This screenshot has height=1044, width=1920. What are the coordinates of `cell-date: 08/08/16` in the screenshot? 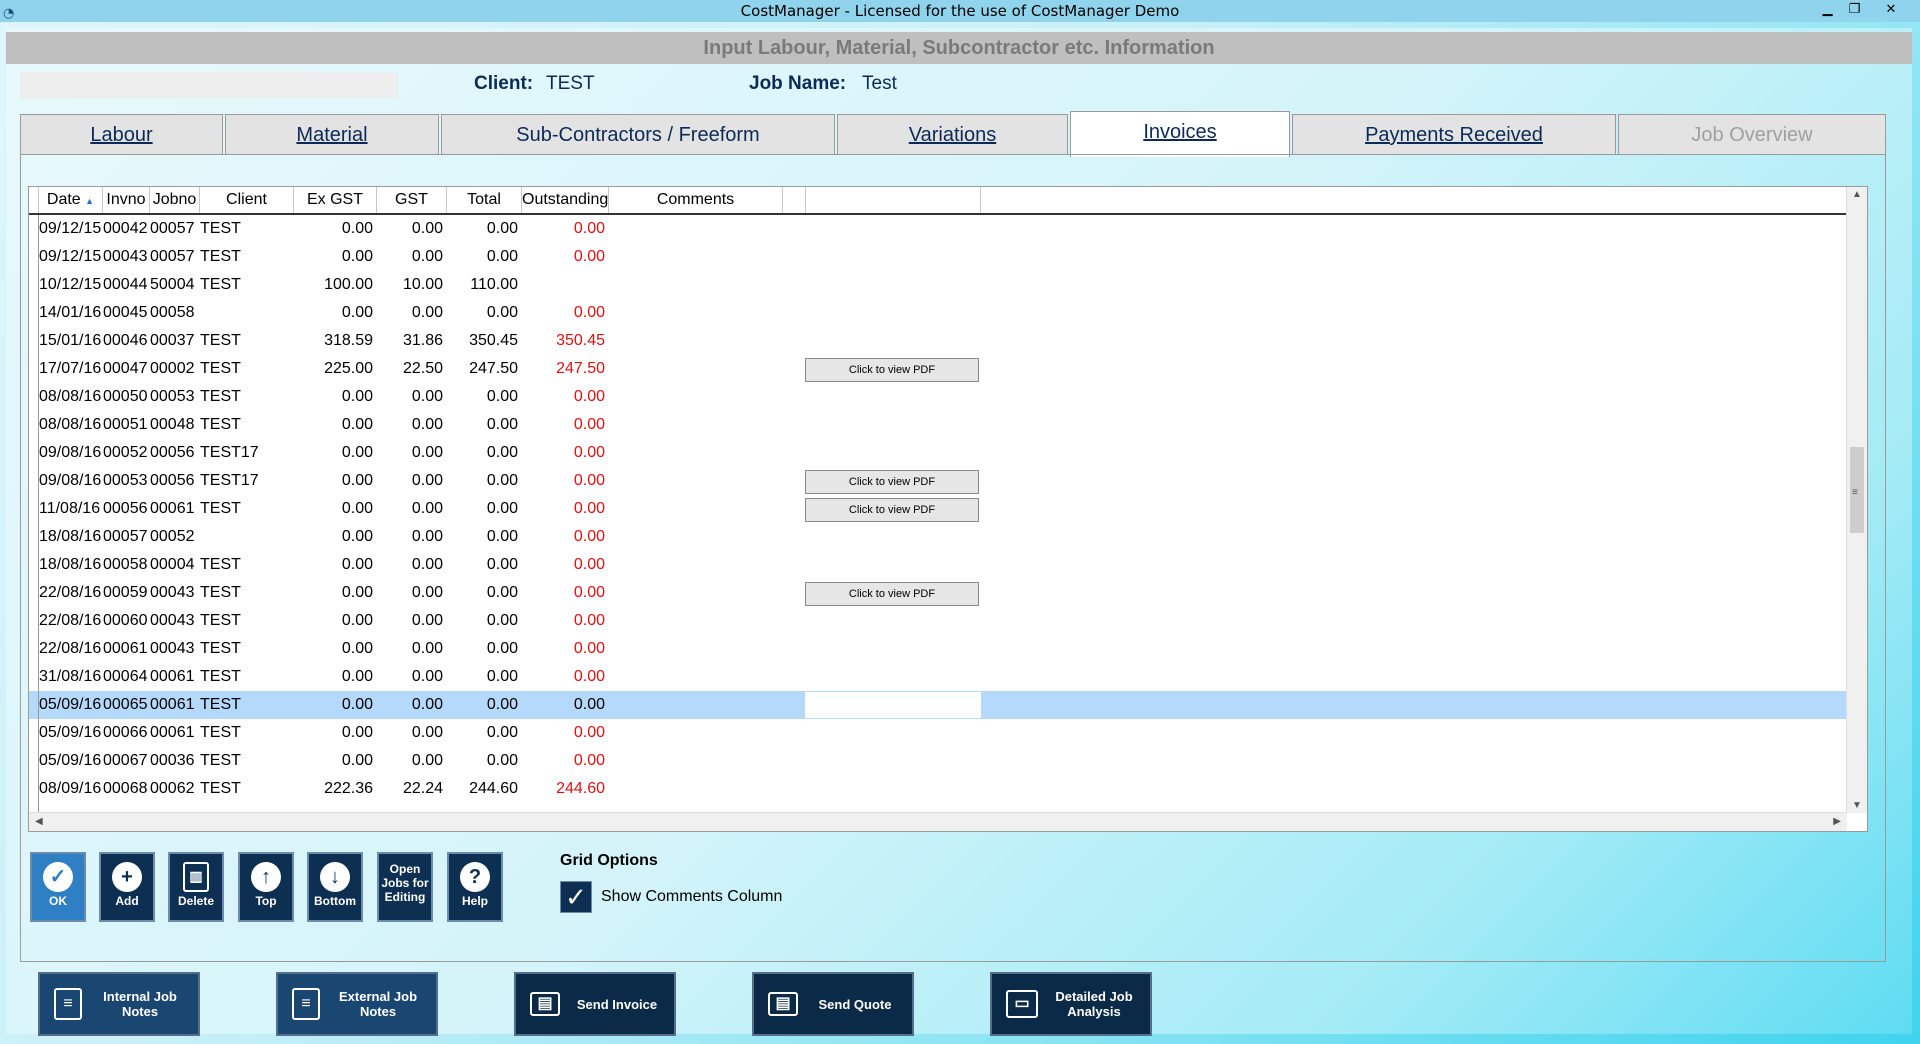 It's located at (71, 397).